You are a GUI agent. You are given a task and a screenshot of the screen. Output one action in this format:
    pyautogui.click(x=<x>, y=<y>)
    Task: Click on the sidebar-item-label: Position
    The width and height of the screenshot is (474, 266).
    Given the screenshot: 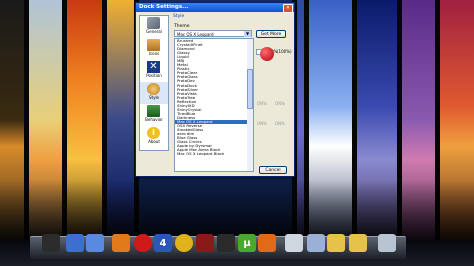 What is the action you would take?
    pyautogui.click(x=154, y=75)
    